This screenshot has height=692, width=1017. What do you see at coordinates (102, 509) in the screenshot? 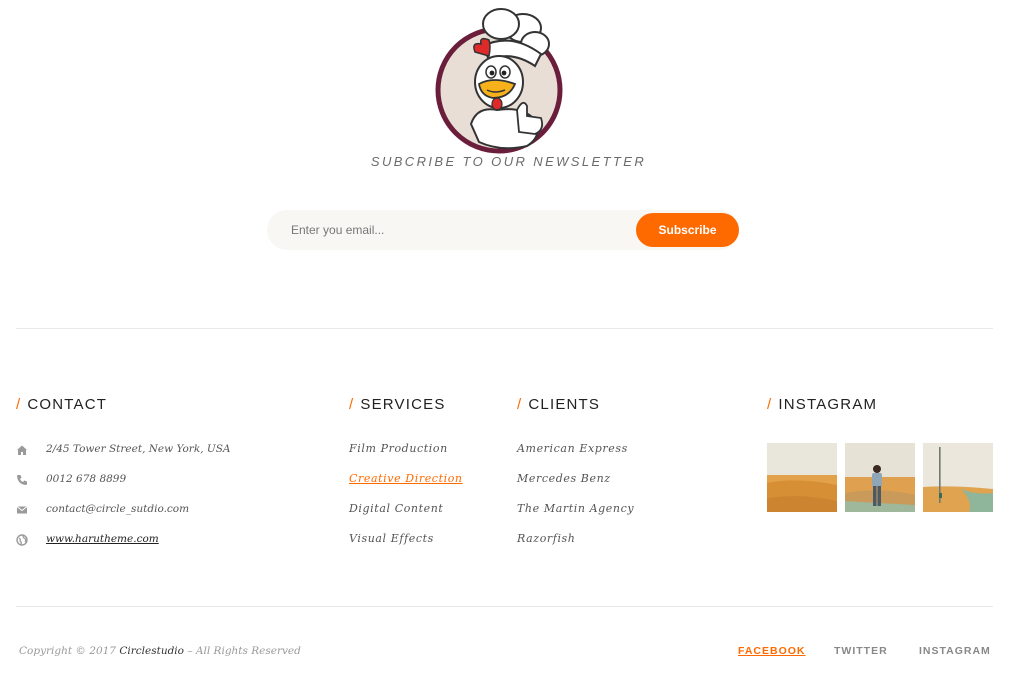
I see `contact-email: contact@circle_sutdio.com` at bounding box center [102, 509].